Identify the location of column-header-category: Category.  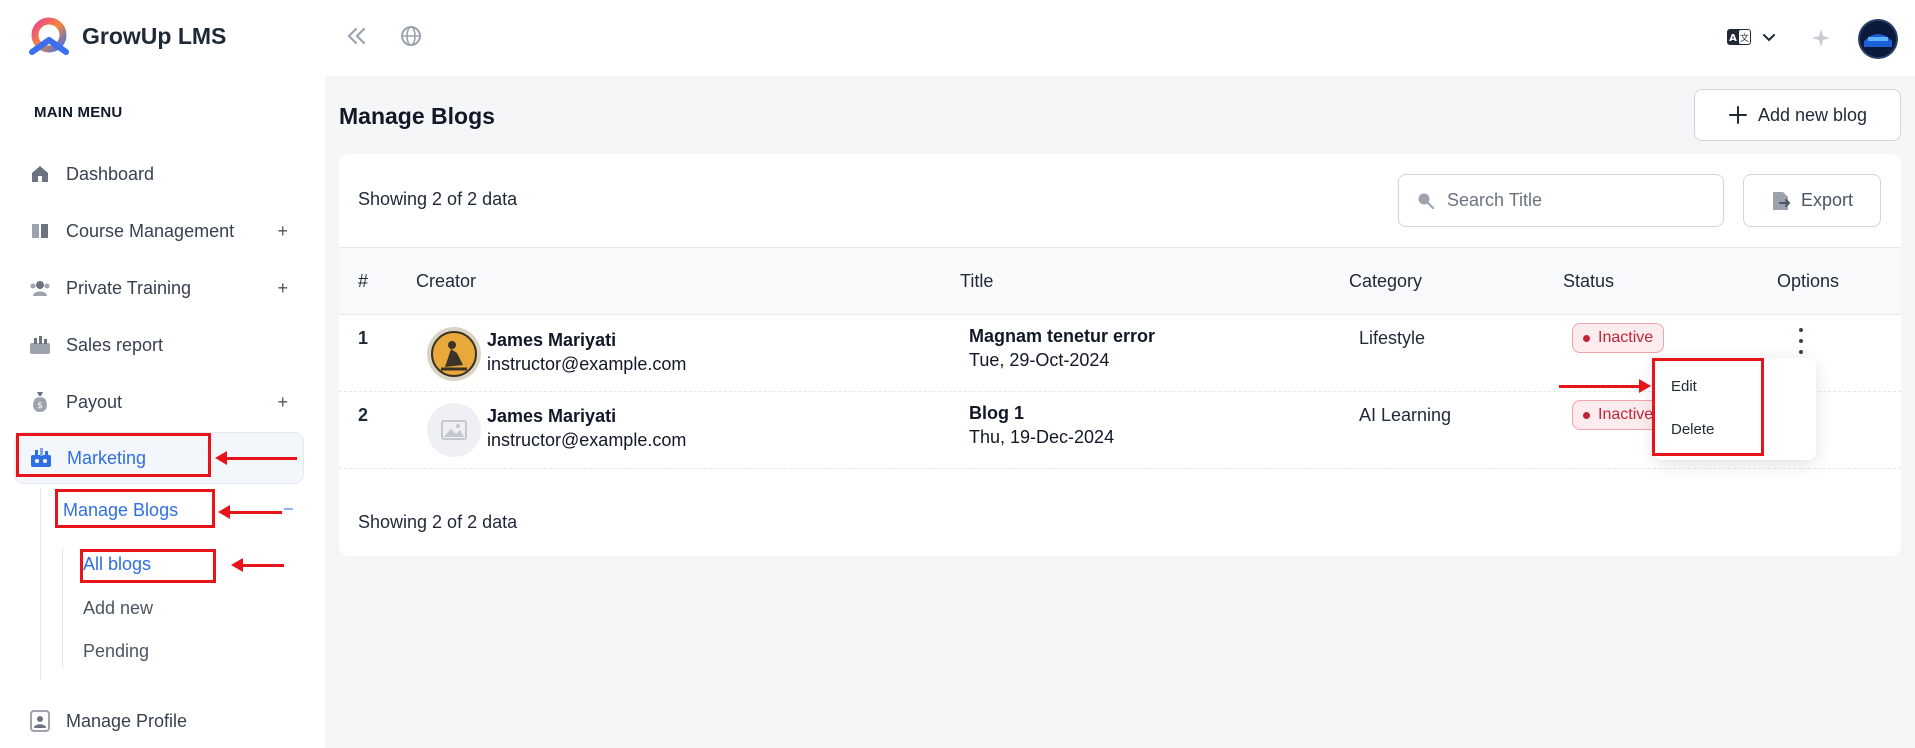
(1386, 281).